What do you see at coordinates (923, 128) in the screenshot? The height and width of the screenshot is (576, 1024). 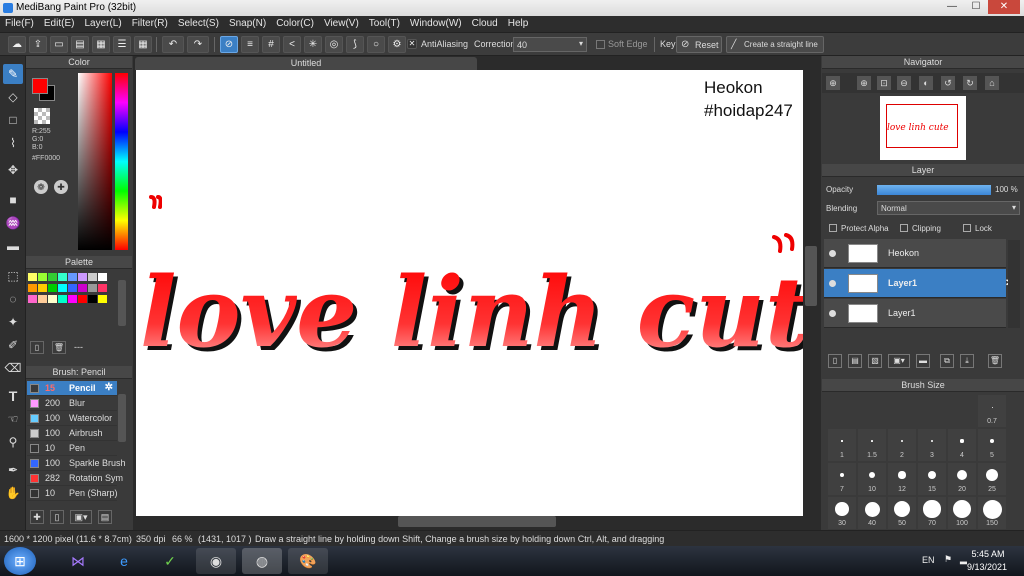 I see `navigator-preview: love linh cute` at bounding box center [923, 128].